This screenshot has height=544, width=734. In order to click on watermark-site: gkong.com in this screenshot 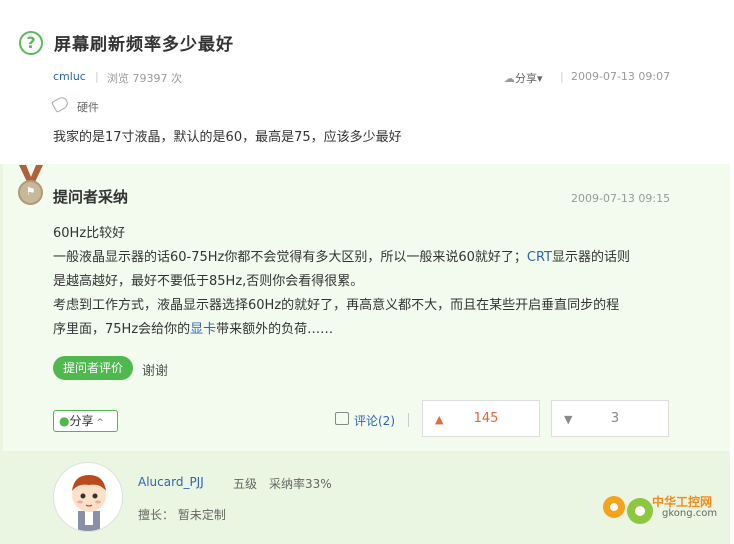, I will do `click(690, 513)`.